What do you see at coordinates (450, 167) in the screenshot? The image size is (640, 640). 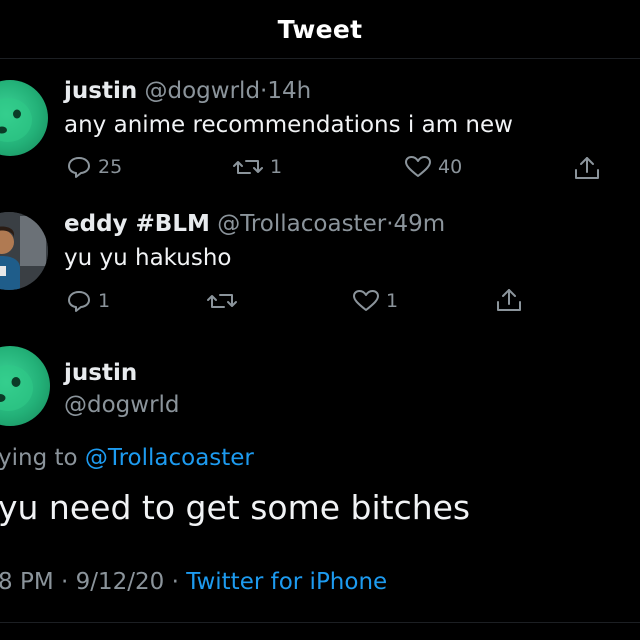 I see `tweet1-like-count: 40` at bounding box center [450, 167].